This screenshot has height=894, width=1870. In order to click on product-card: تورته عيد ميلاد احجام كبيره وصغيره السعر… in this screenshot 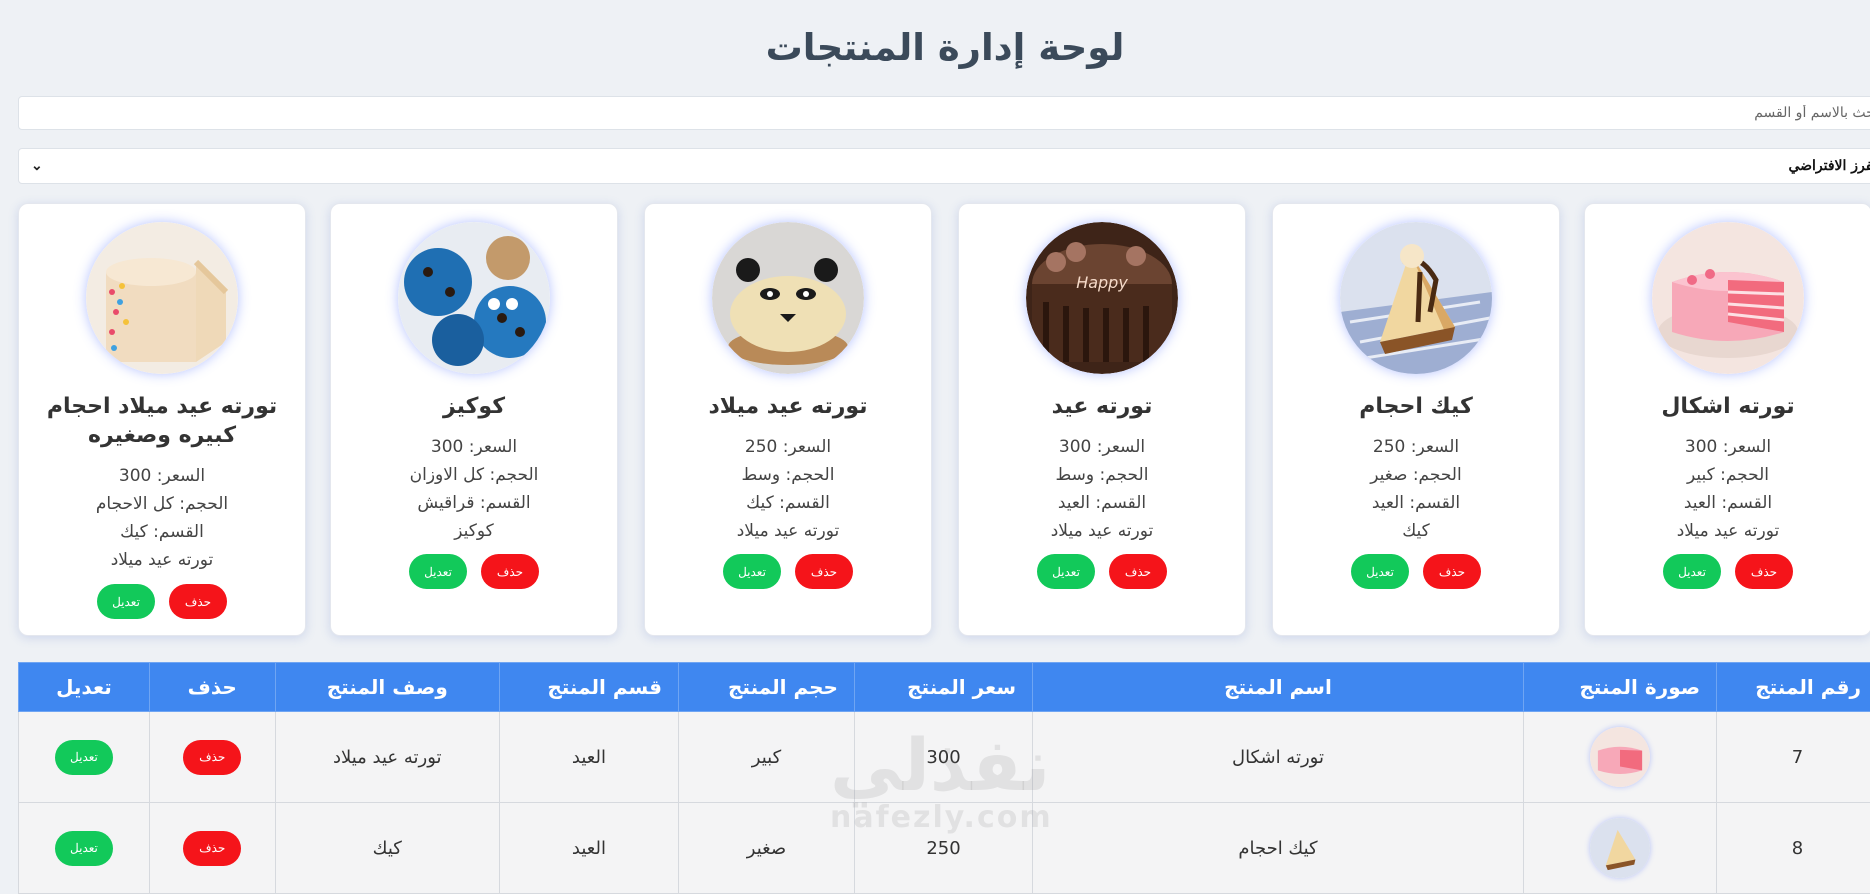, I will do `click(162, 419)`.